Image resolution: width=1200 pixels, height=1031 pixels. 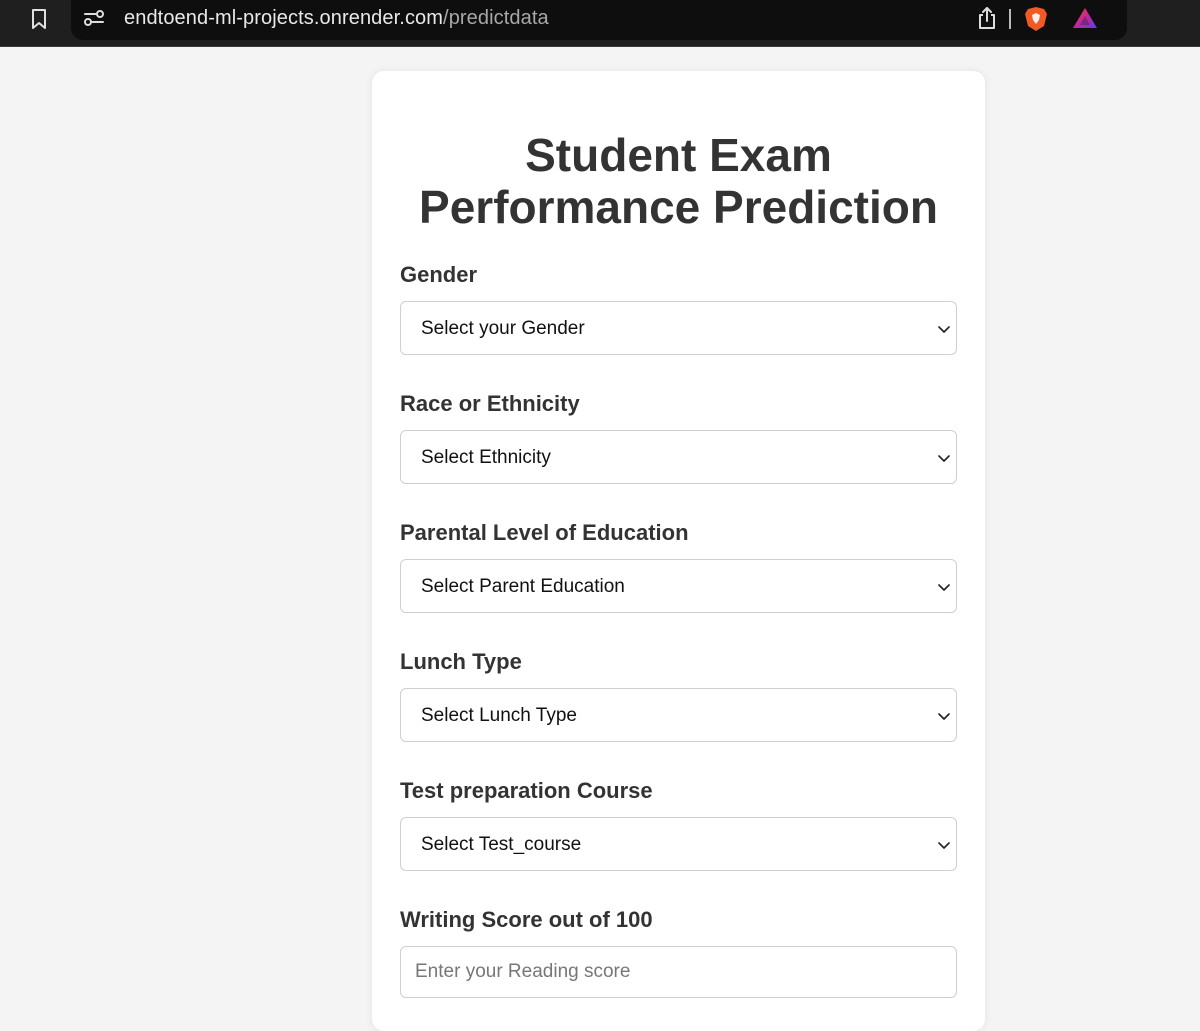 What do you see at coordinates (1036, 19) in the screenshot?
I see `brave-shields-icon` at bounding box center [1036, 19].